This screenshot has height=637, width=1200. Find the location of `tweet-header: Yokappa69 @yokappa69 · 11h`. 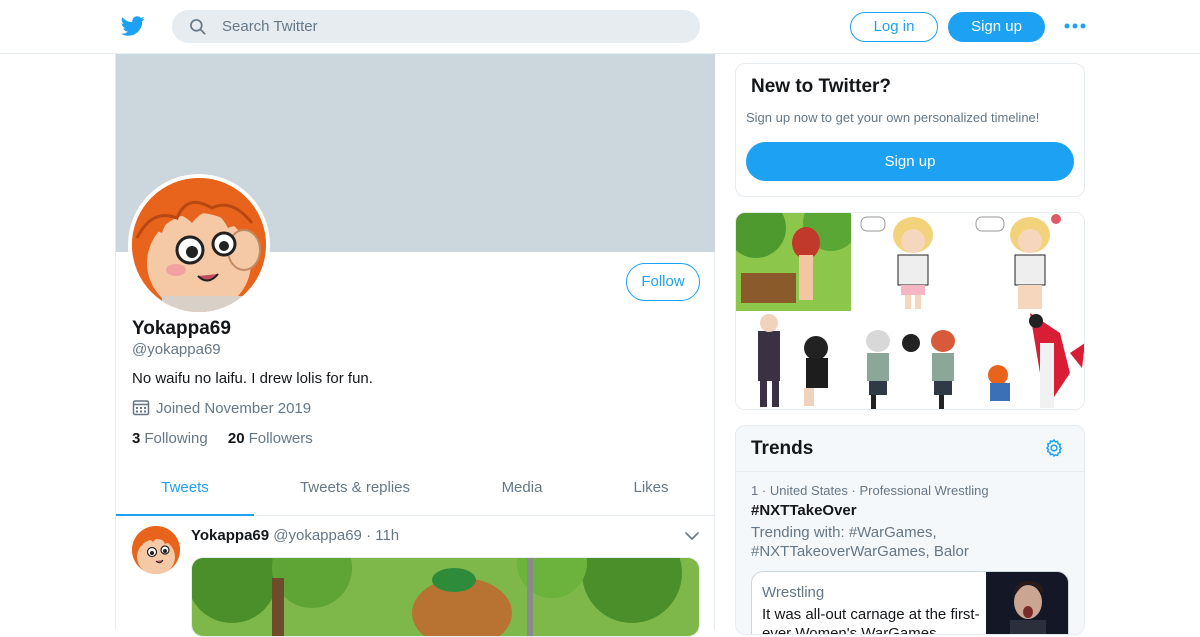

tweet-header: Yokappa69 @yokappa69 · 11h is located at coordinates (295, 535).